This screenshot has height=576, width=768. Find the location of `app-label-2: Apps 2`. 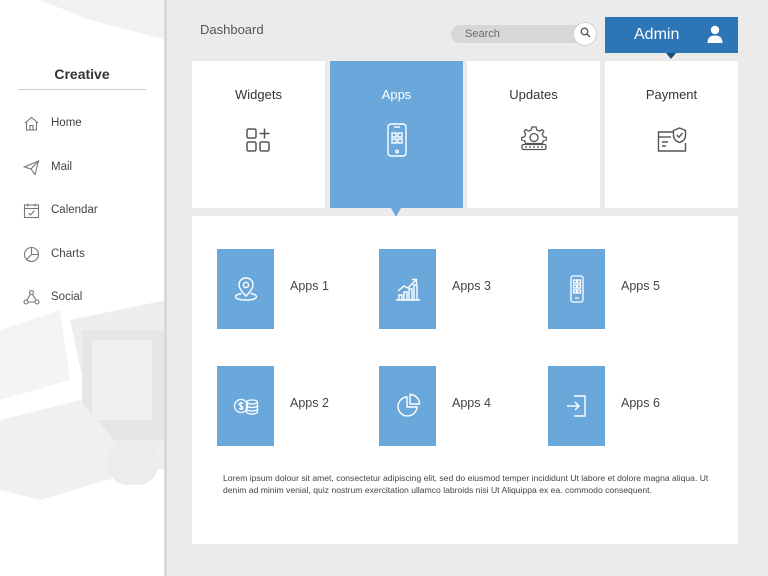

app-label-2: Apps 2 is located at coordinates (309, 403).